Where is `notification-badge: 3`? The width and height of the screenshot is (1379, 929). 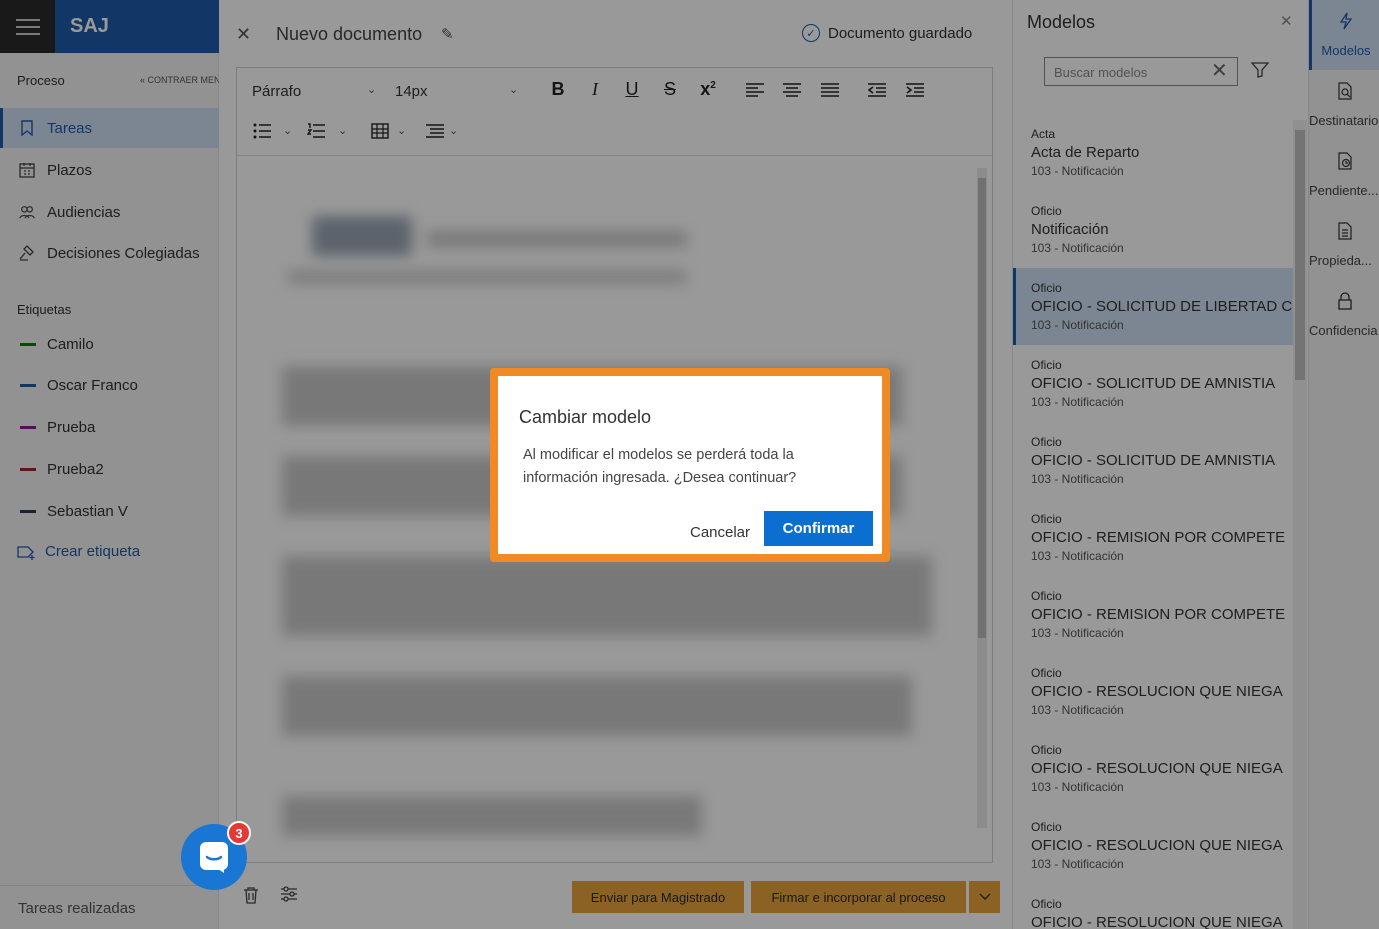 notification-badge: 3 is located at coordinates (239, 833).